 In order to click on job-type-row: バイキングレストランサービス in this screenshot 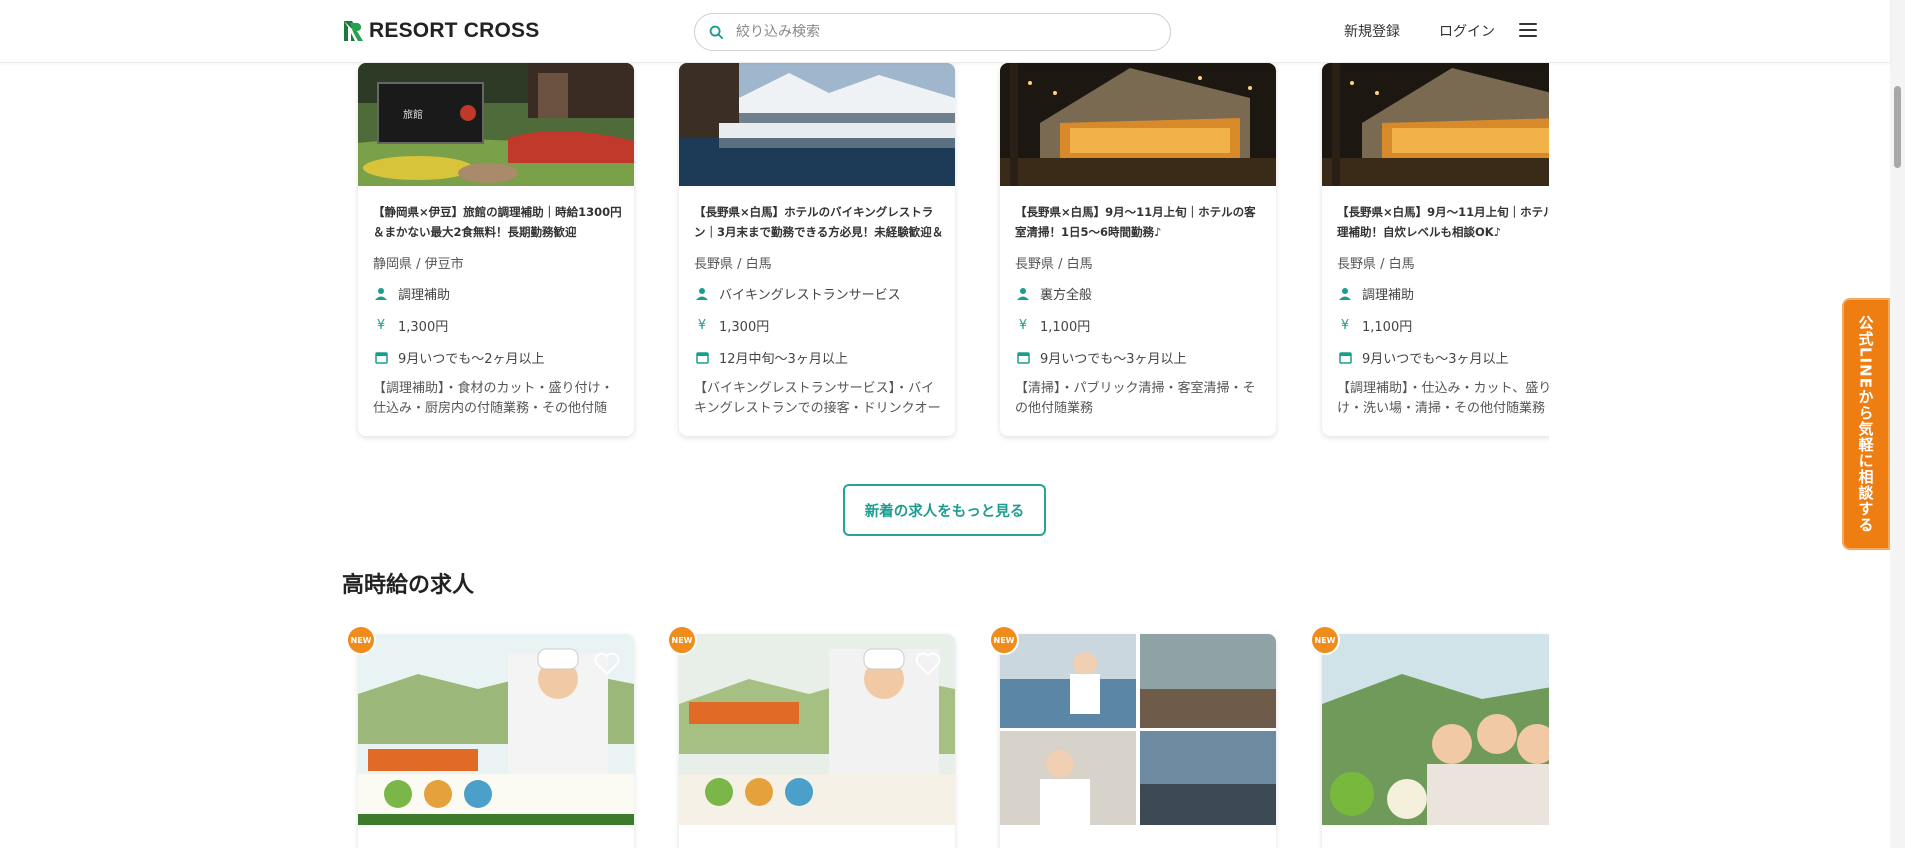, I will do `click(797, 293)`.